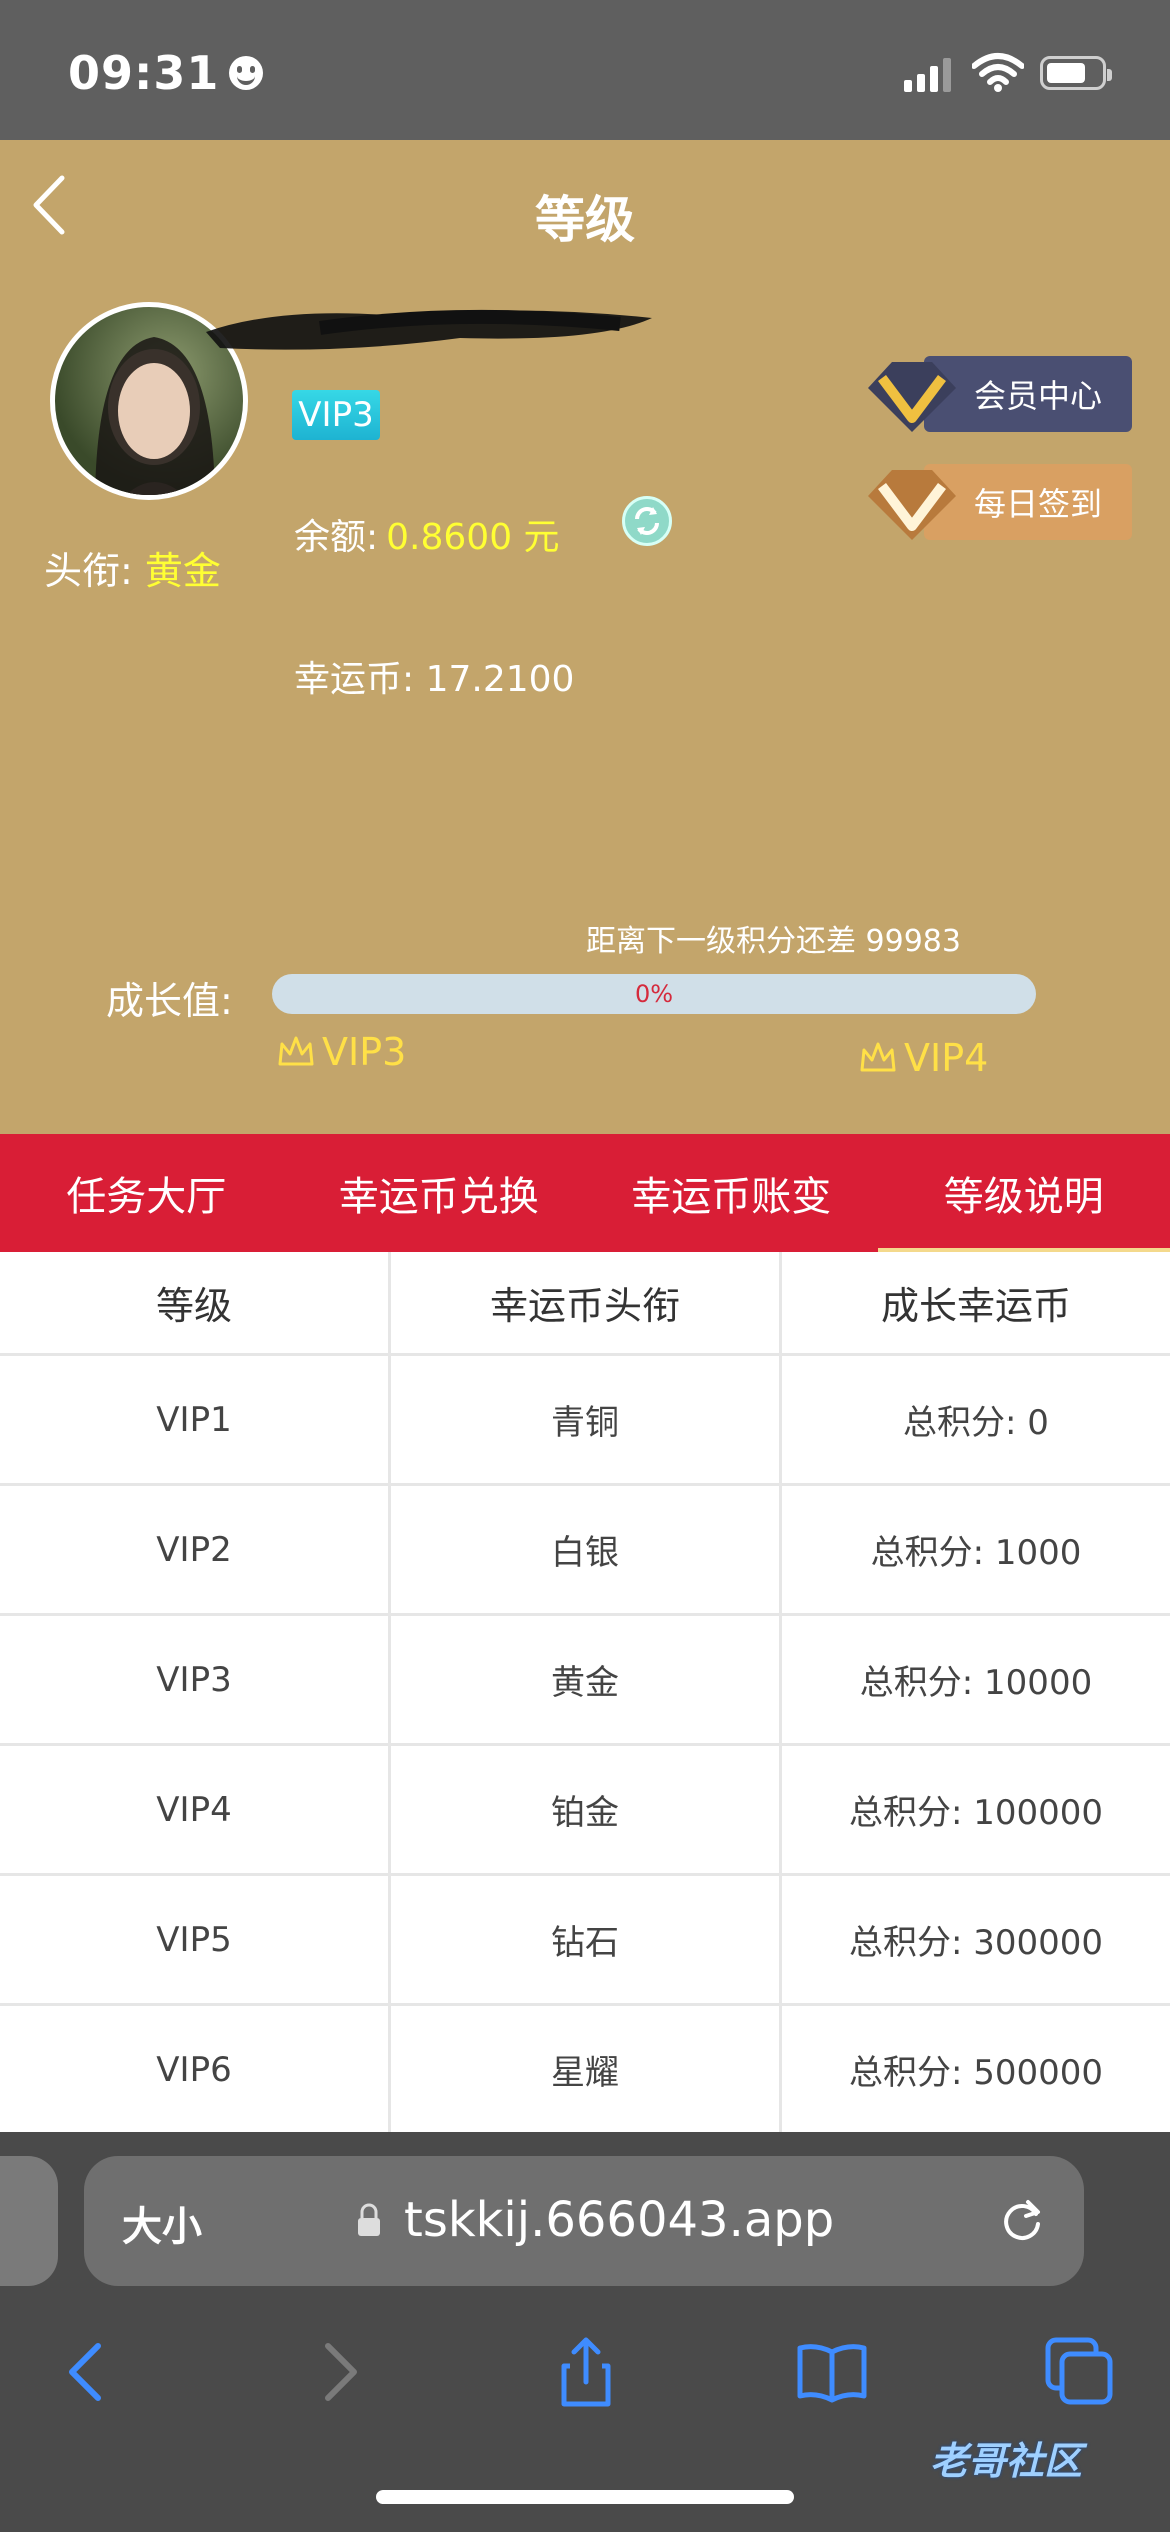 This screenshot has width=1170, height=2532. What do you see at coordinates (195, 1679) in the screenshot?
I see `table-cell: VIP3` at bounding box center [195, 1679].